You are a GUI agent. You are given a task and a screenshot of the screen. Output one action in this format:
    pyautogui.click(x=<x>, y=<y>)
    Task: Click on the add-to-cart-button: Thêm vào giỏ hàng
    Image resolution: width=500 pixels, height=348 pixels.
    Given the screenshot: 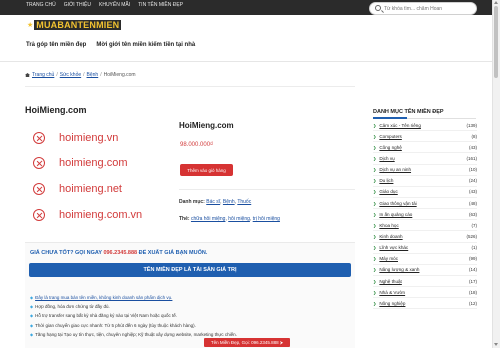 What is the action you would take?
    pyautogui.click(x=206, y=170)
    